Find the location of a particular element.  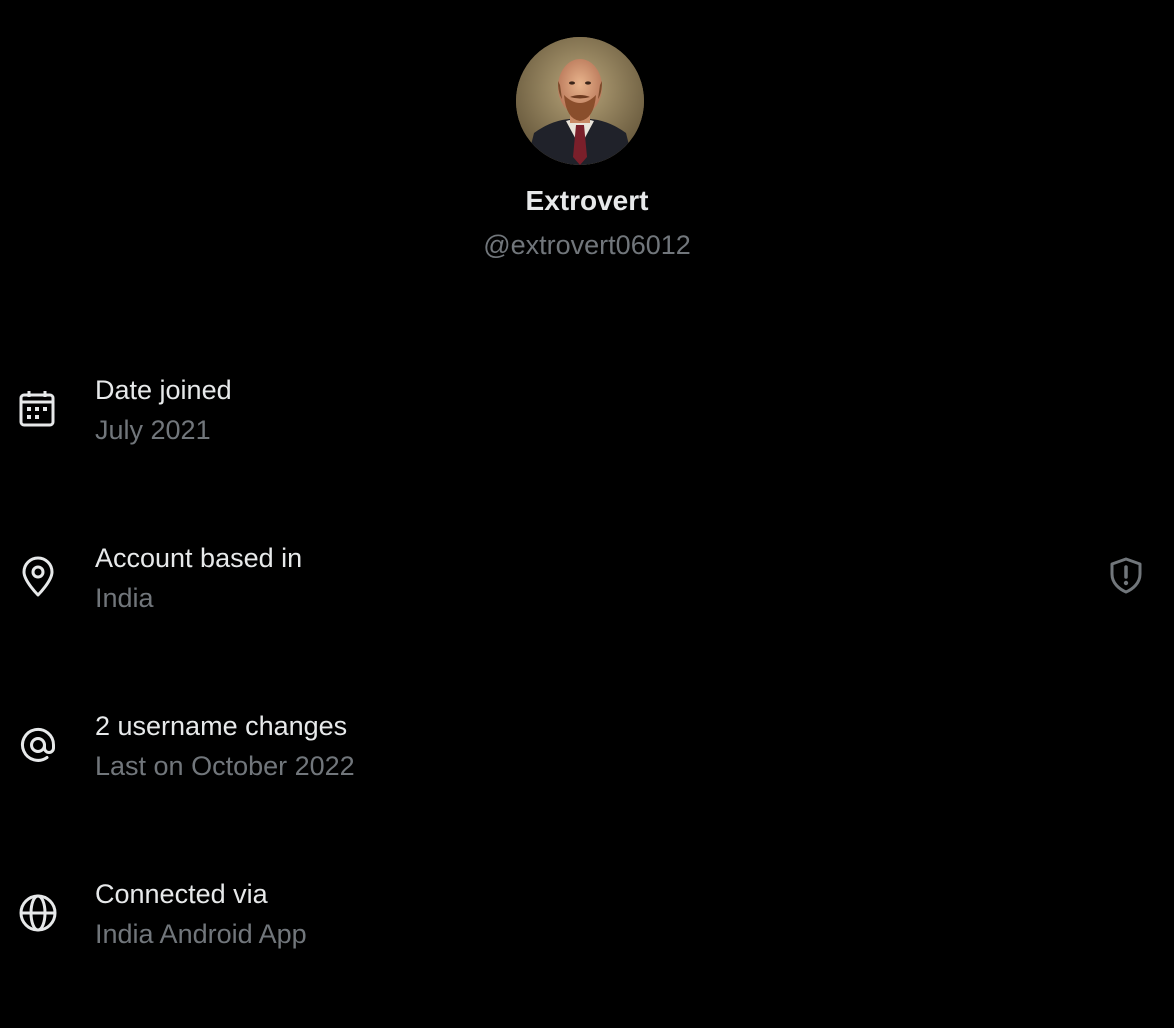

account-based-in-value: India is located at coordinates (124, 598).